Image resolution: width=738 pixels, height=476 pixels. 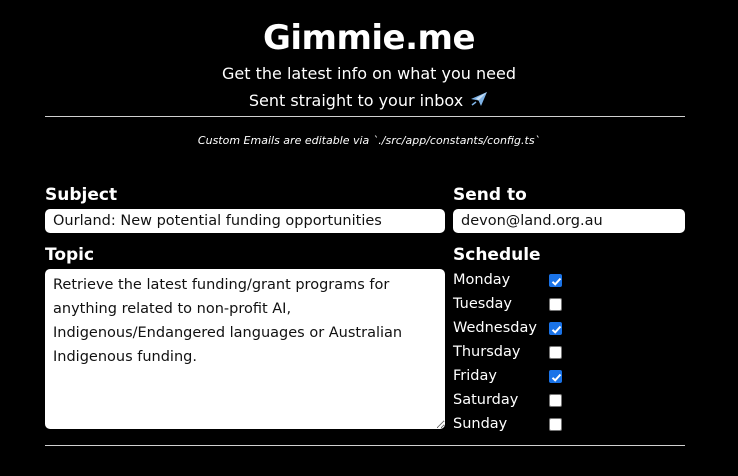 What do you see at coordinates (513, 376) in the screenshot?
I see `schedule-day-friday: Friday` at bounding box center [513, 376].